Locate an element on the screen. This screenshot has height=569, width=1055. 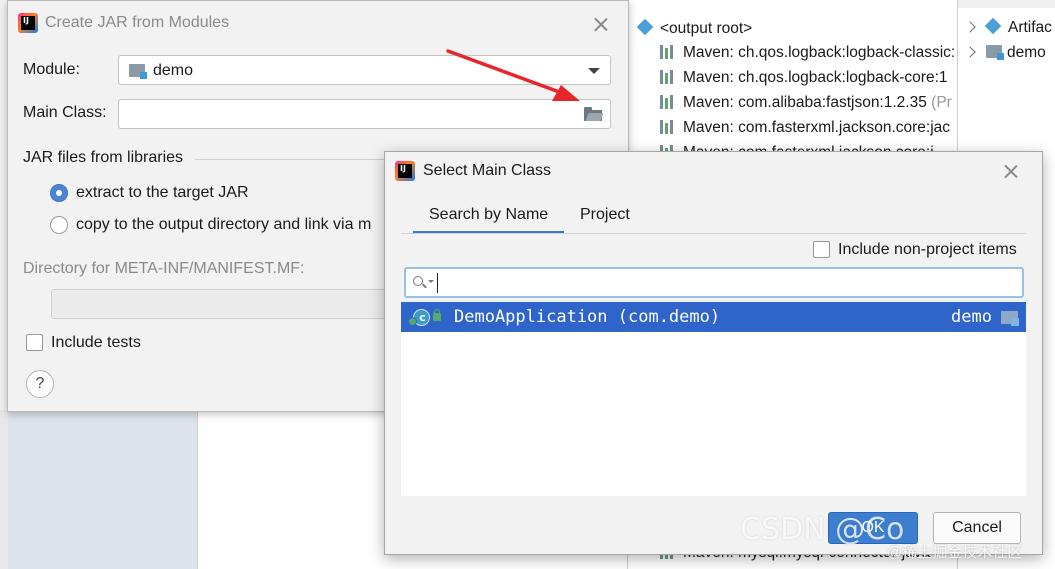
list-item: c DemoApplication (com.demo) demo is located at coordinates (713, 317).